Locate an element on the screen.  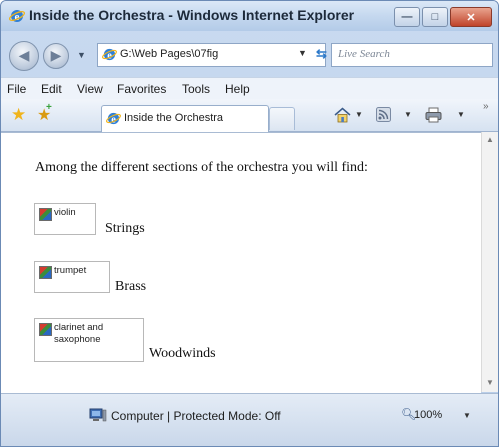
scroll-down-icon: ▼ is located at coordinates (490, 382).